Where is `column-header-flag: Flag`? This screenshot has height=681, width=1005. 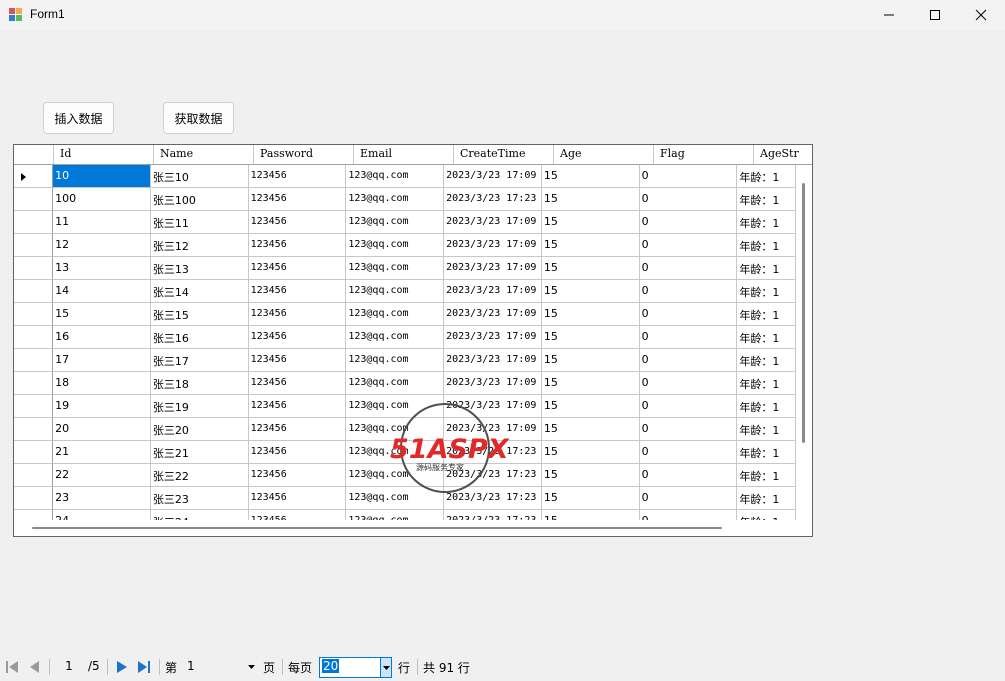
column-header-flag: Flag is located at coordinates (704, 154).